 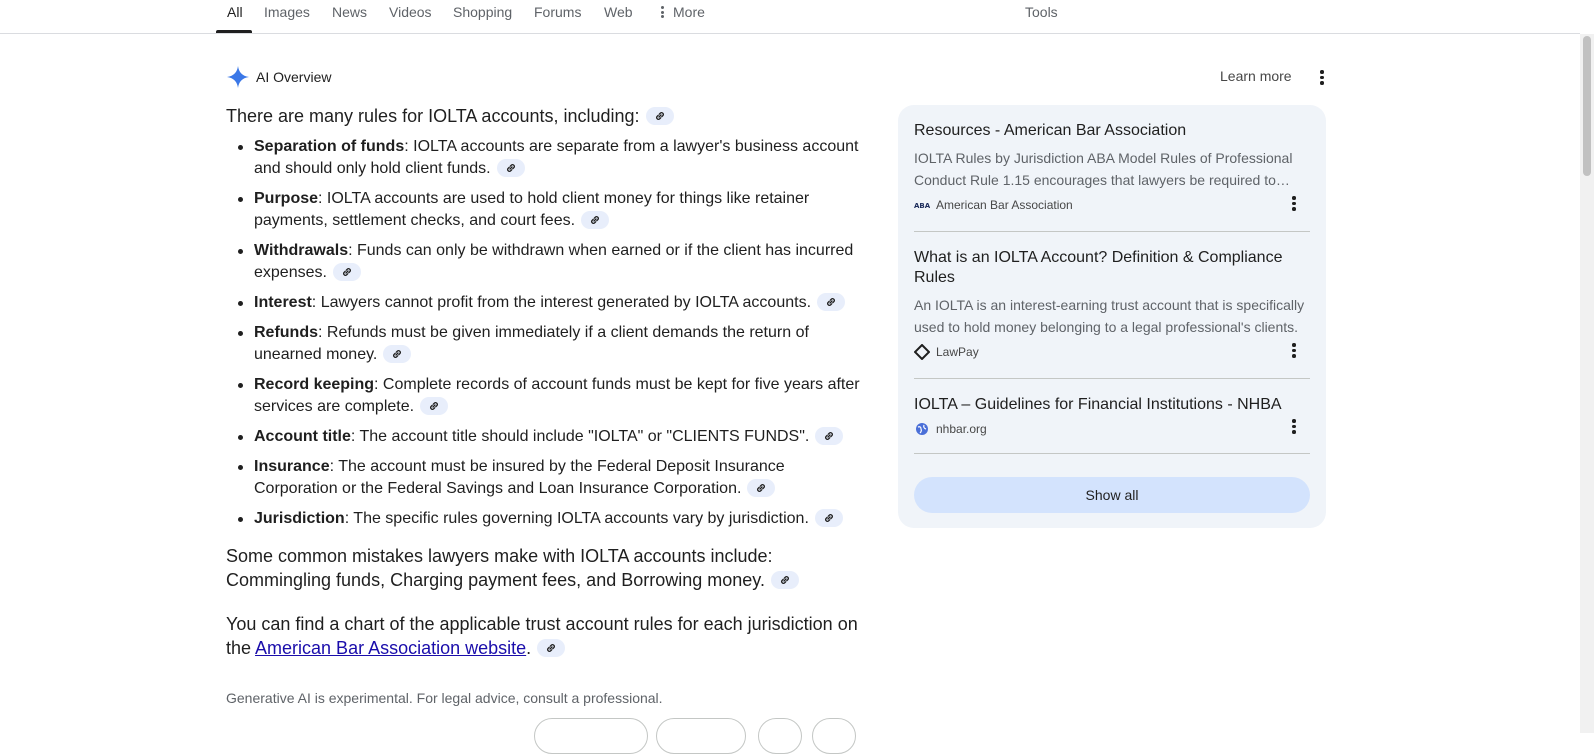 I want to click on tab-shopping: Shopping, so click(x=482, y=12).